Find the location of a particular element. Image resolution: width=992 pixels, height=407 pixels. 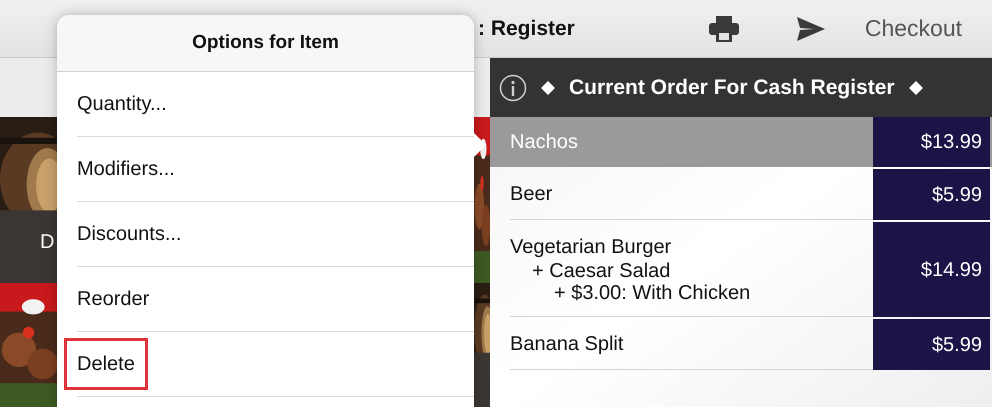

item-name: Banana Split is located at coordinates (567, 344).